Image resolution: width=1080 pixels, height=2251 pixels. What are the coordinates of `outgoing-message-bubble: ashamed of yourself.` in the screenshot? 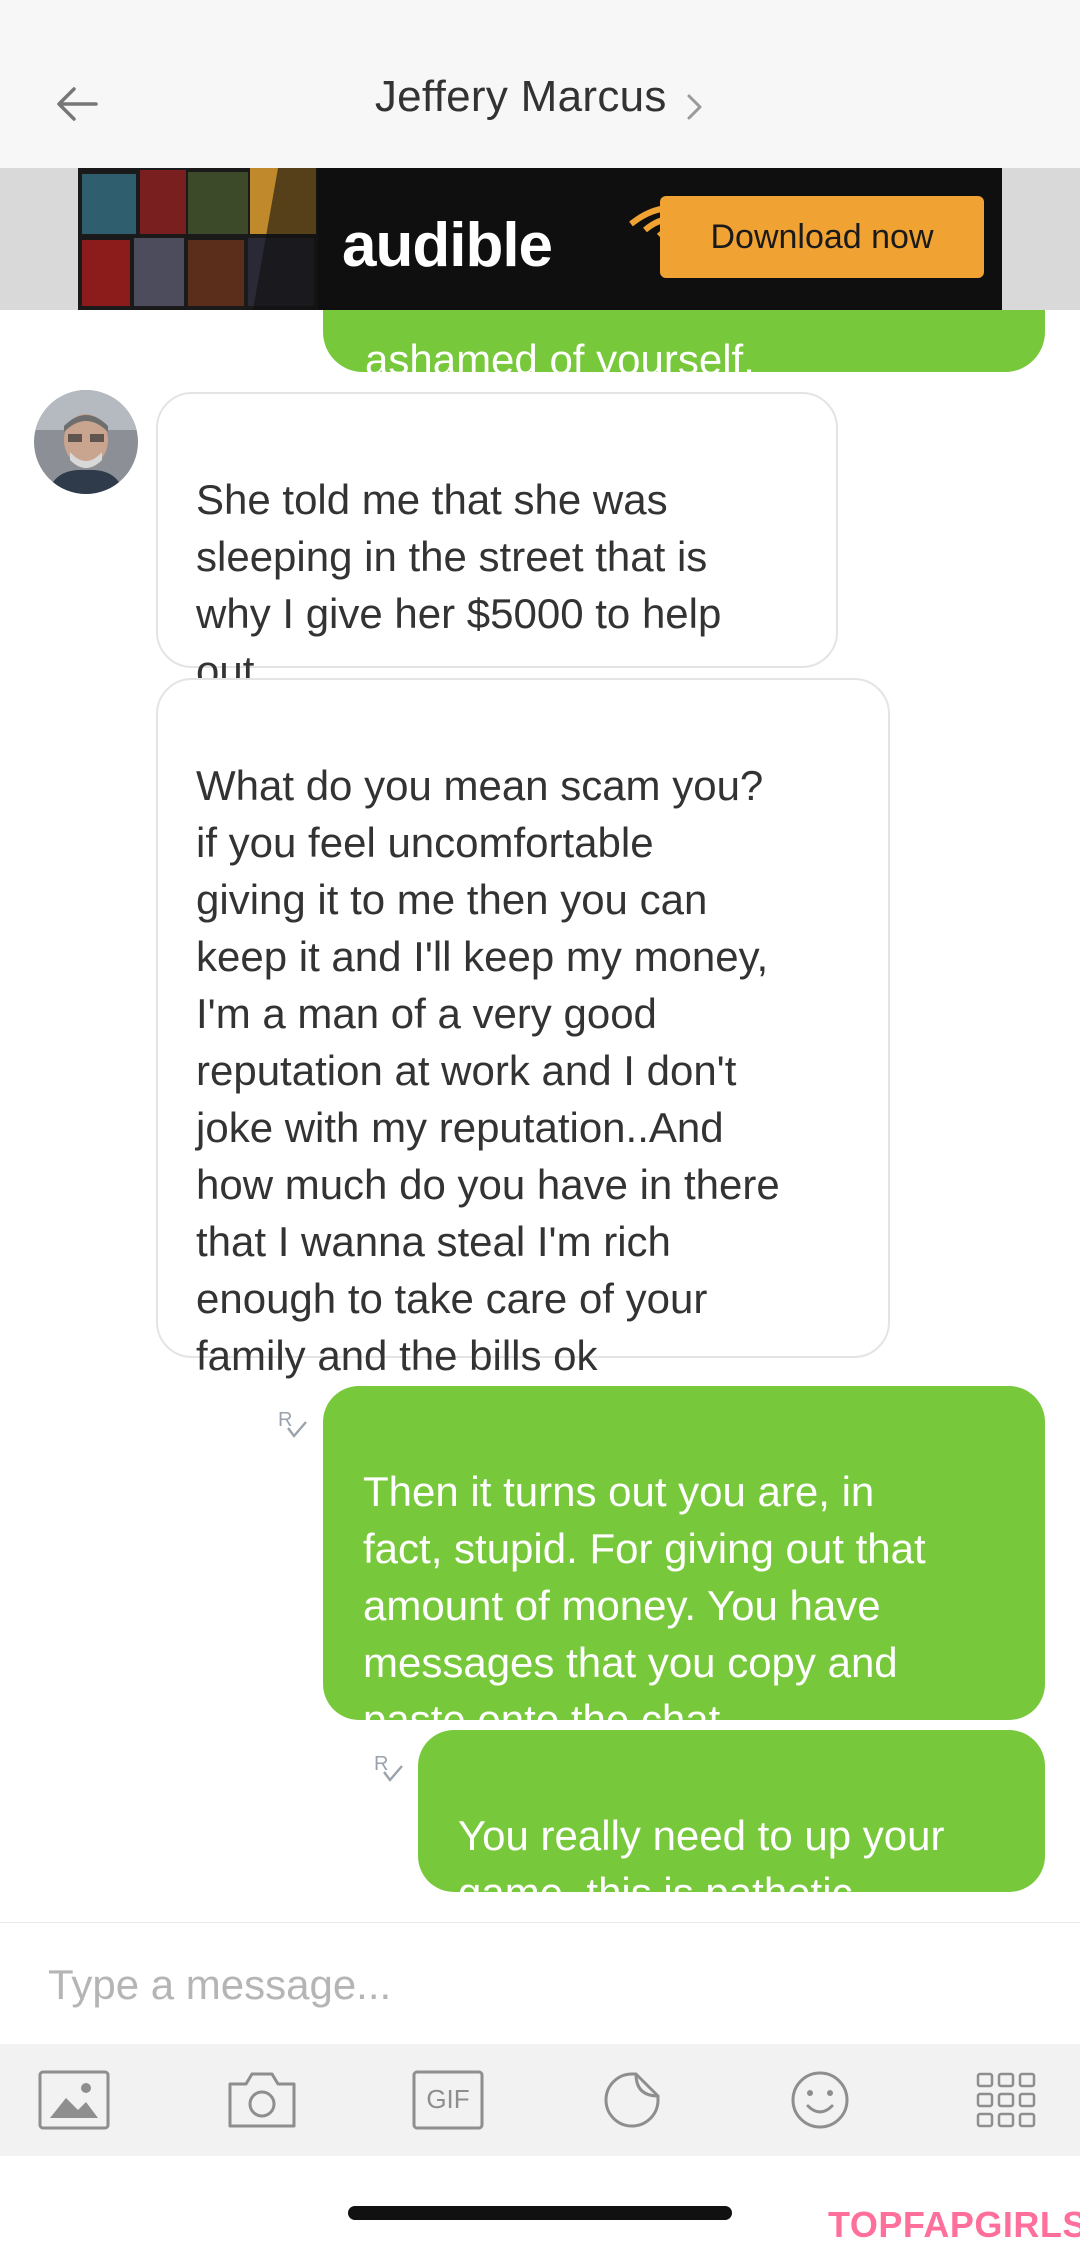 It's located at (684, 341).